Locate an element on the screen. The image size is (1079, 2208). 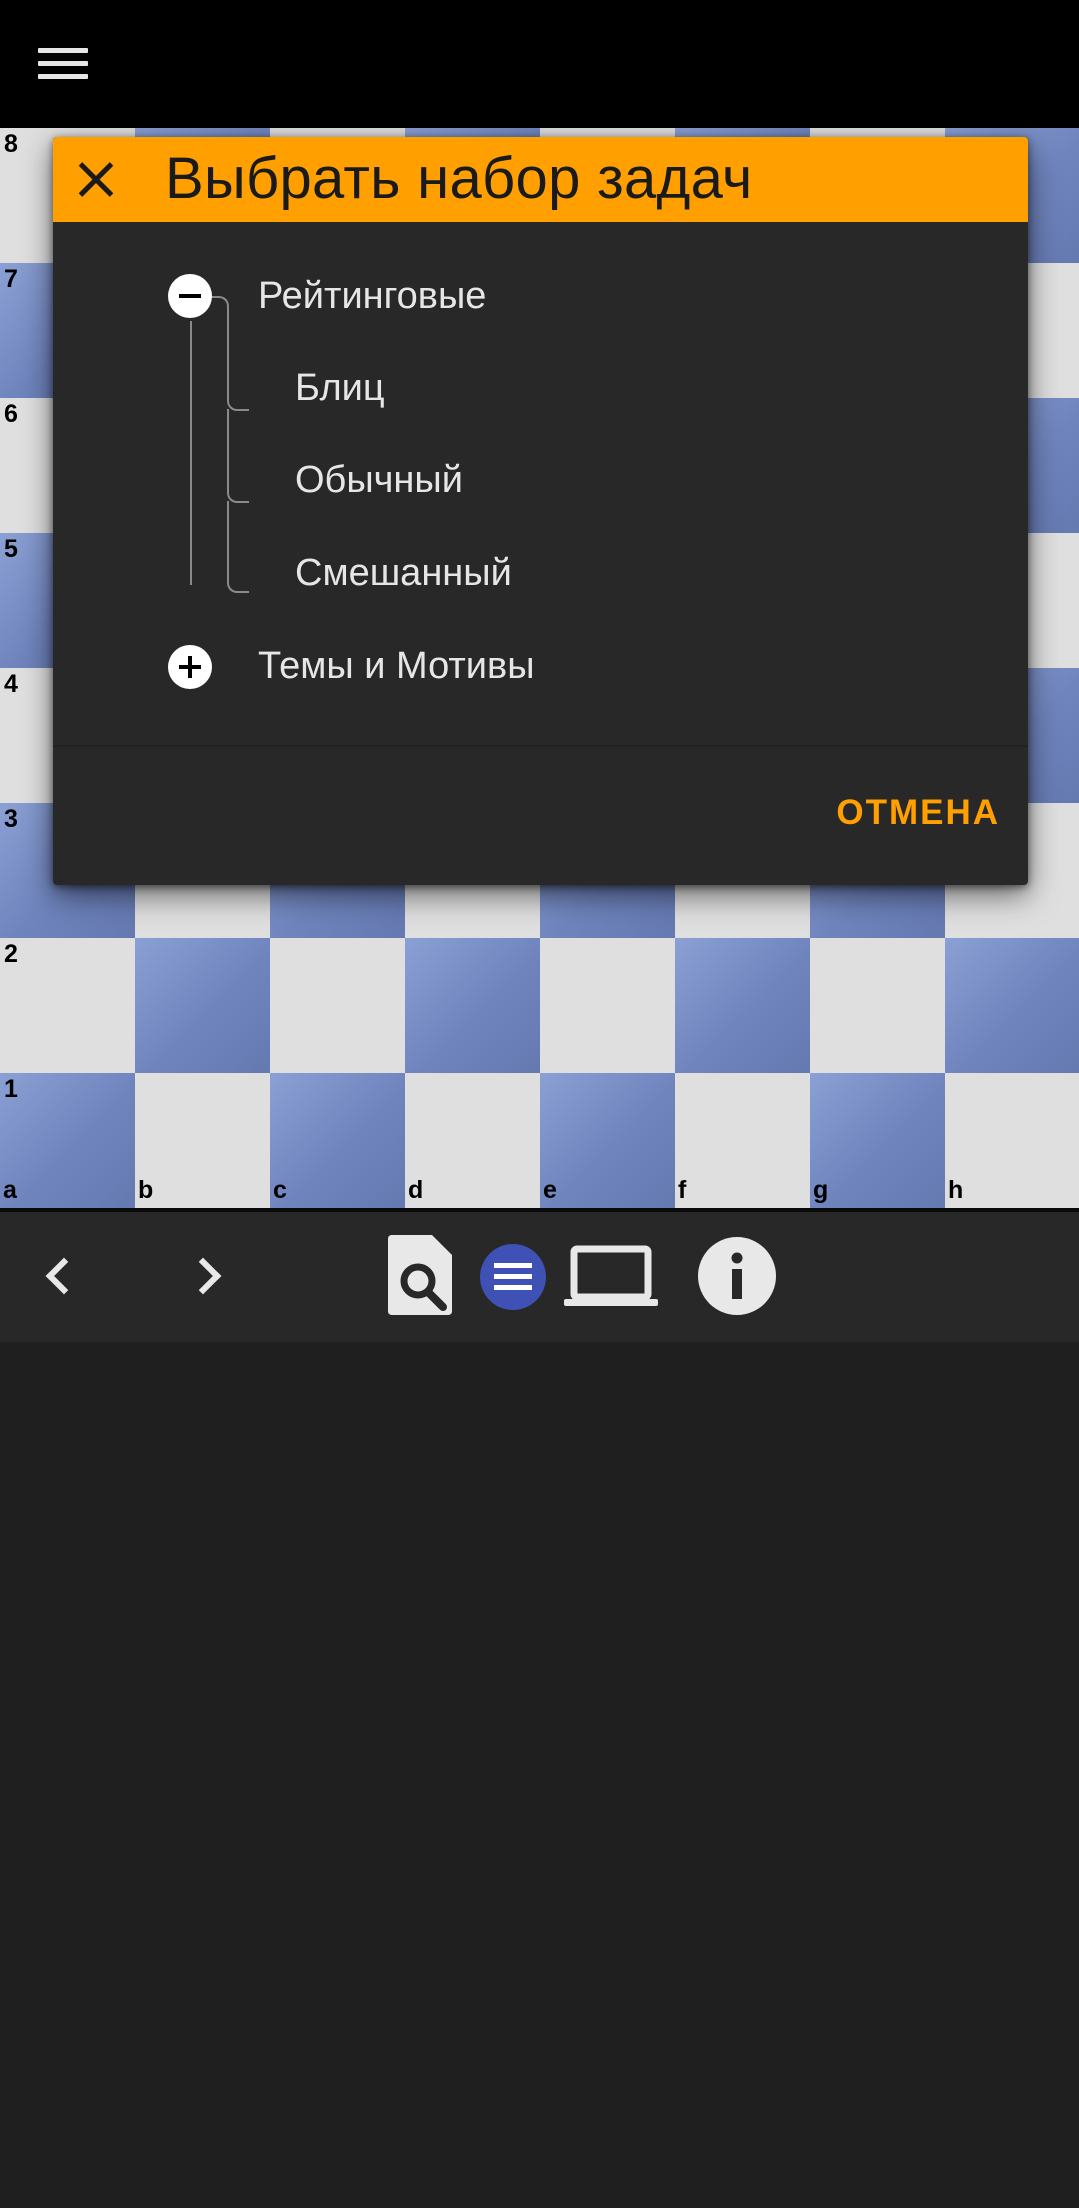
dialog-header: Выбрать набор задач is located at coordinates (540, 179).